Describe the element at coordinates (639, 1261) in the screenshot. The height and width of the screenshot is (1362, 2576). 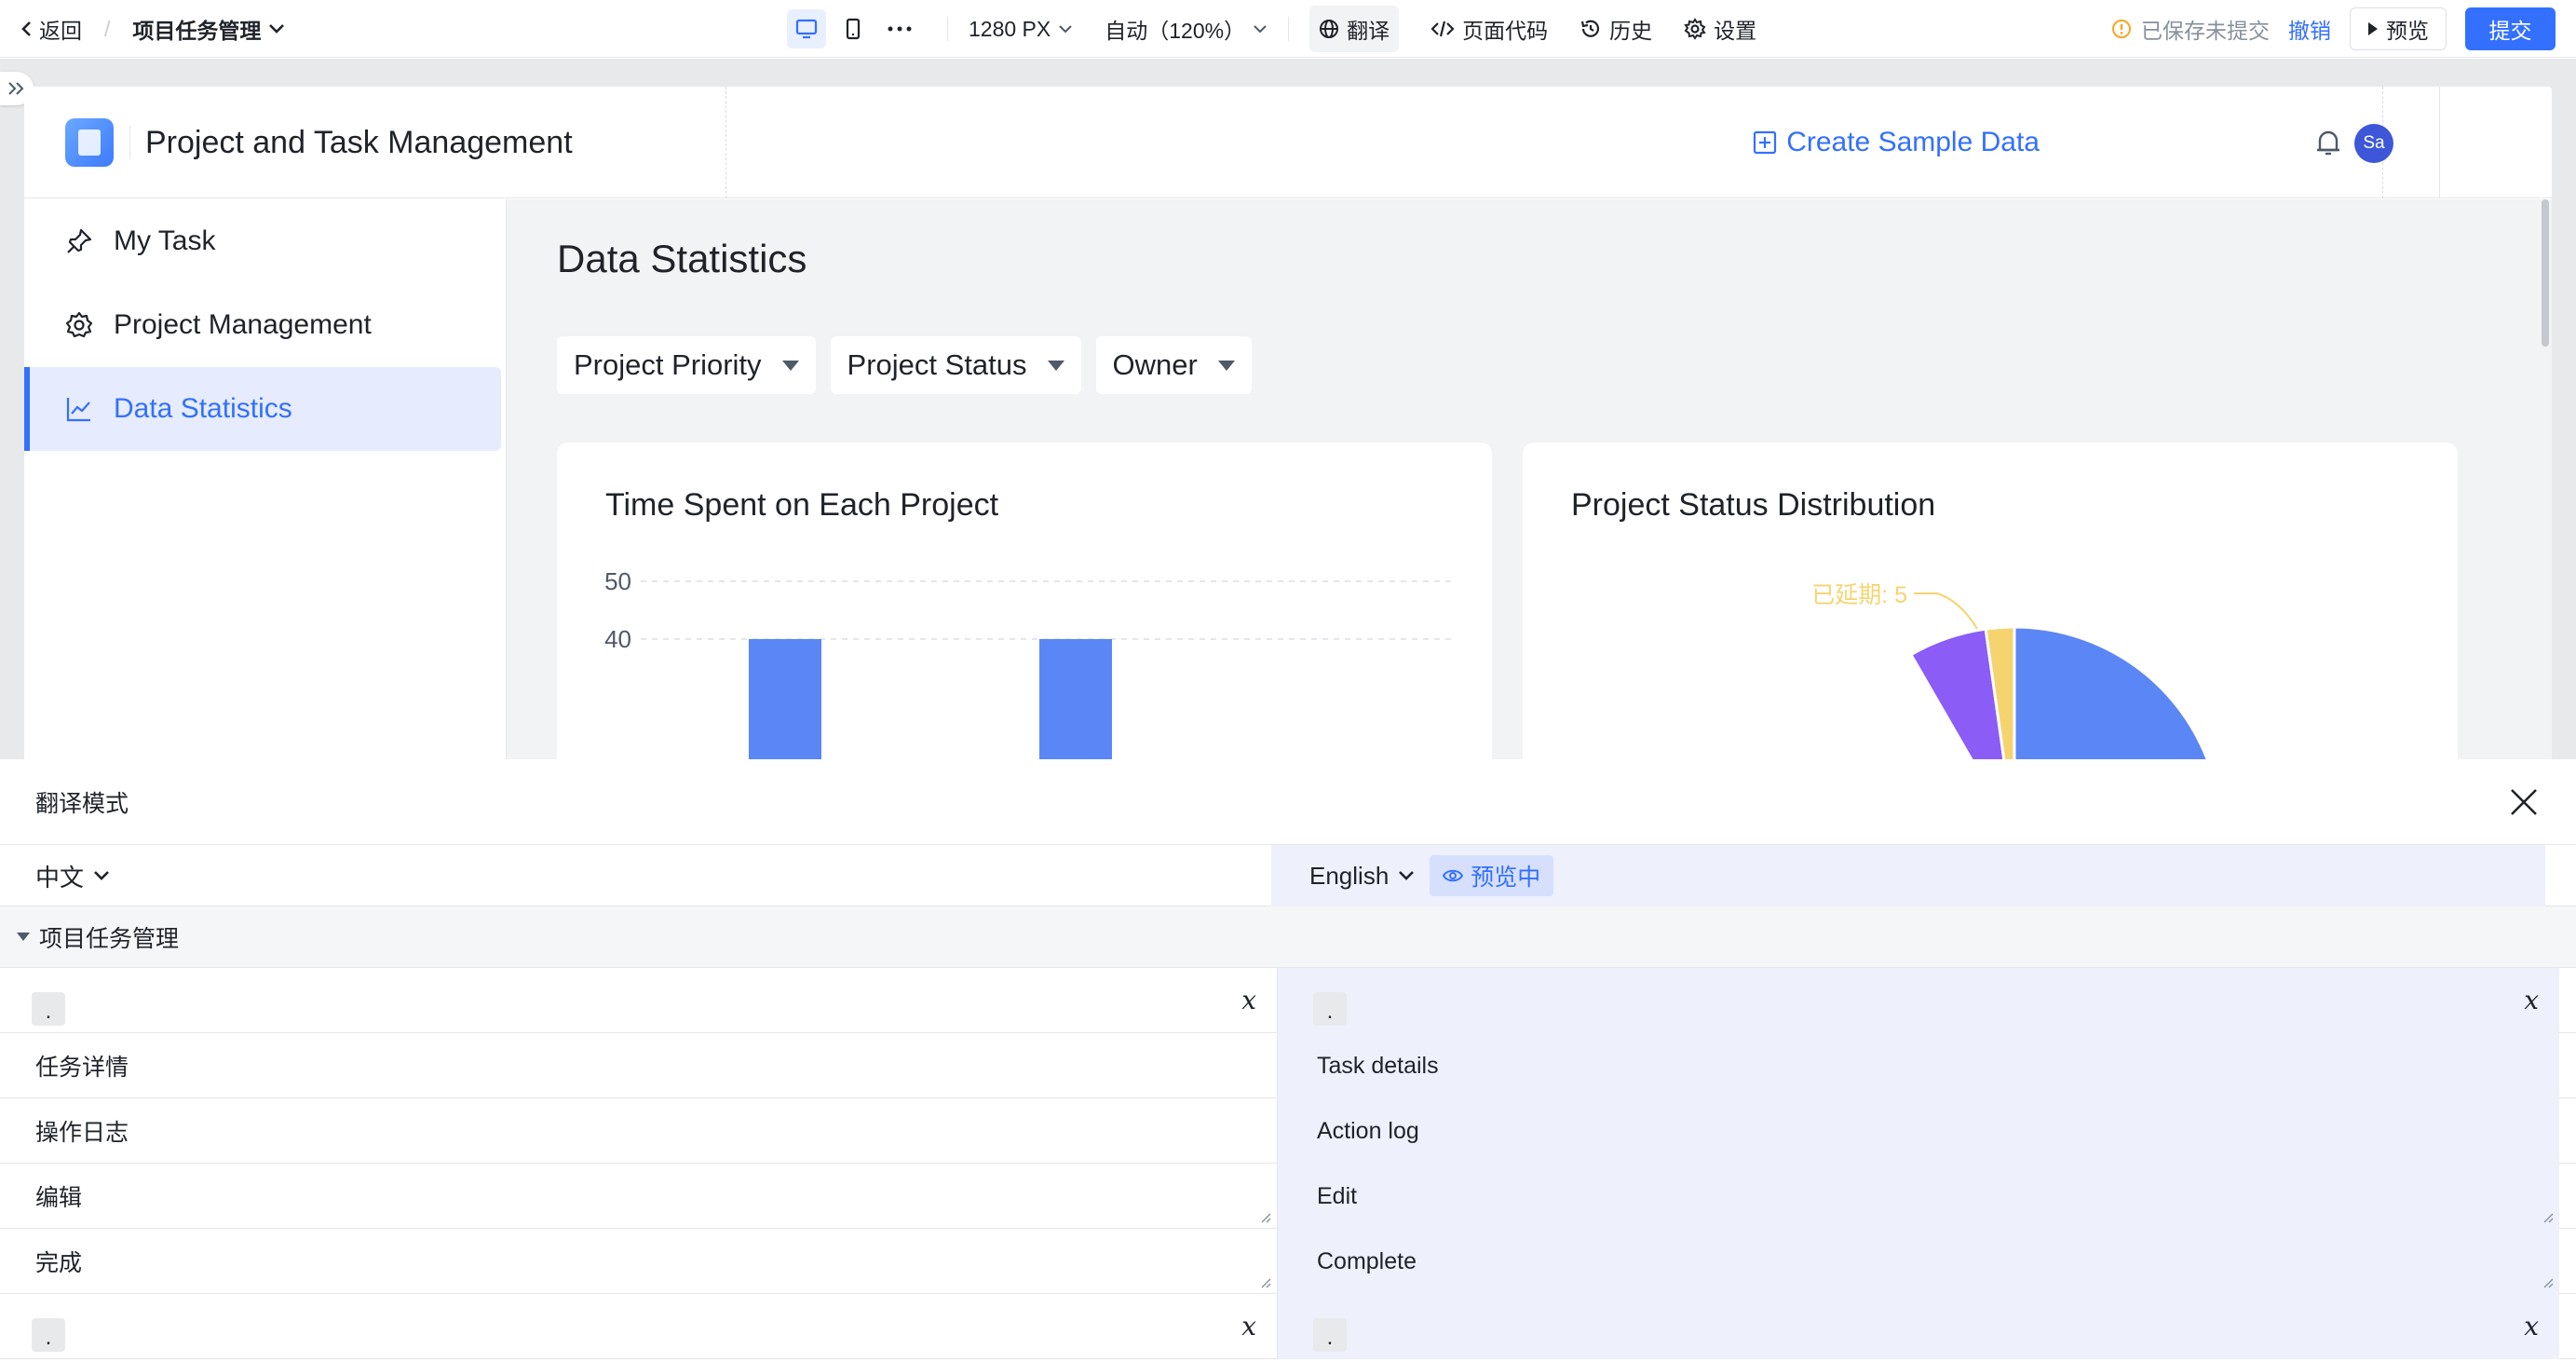
I see `source-text-field: 完成` at that location.